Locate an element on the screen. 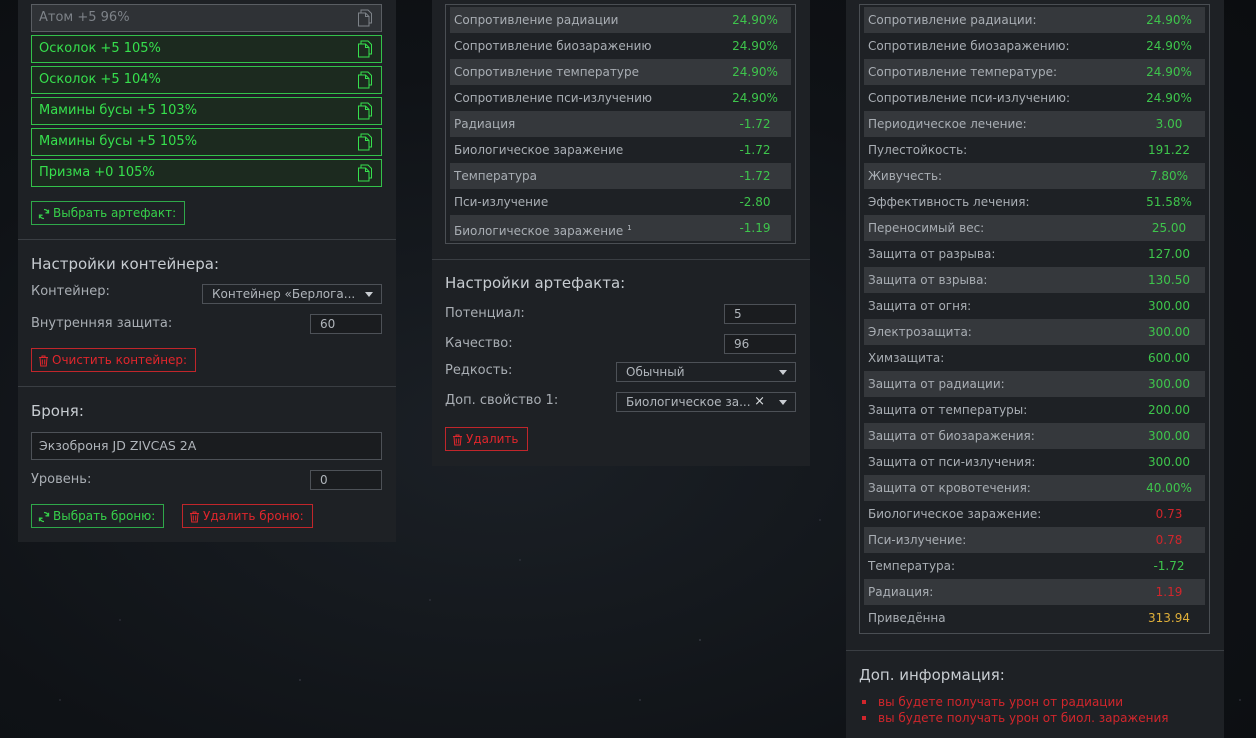 The image size is (1256, 738). stat-name: Защита от разрыва: is located at coordinates (932, 254).